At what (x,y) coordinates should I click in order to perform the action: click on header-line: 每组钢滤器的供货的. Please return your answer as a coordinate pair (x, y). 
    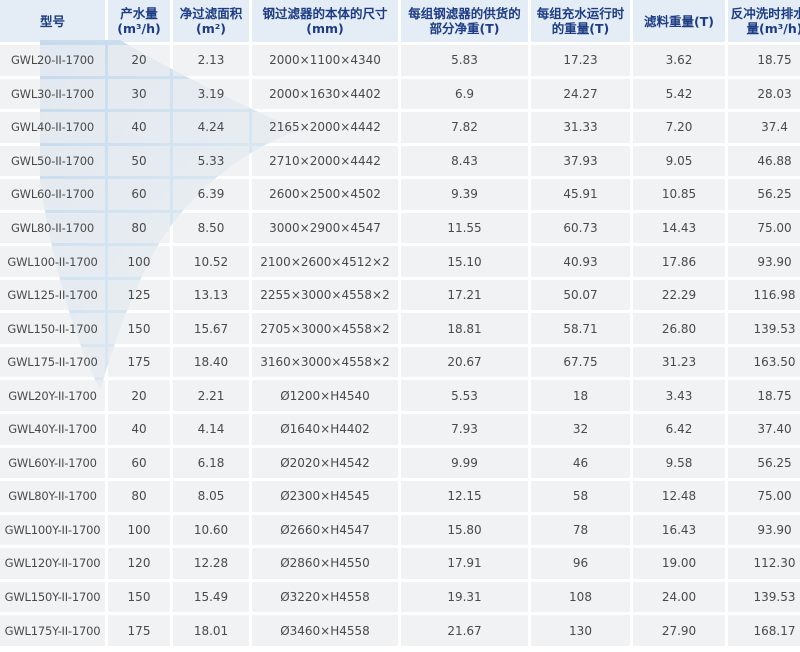
    Looking at the image, I should click on (464, 13).